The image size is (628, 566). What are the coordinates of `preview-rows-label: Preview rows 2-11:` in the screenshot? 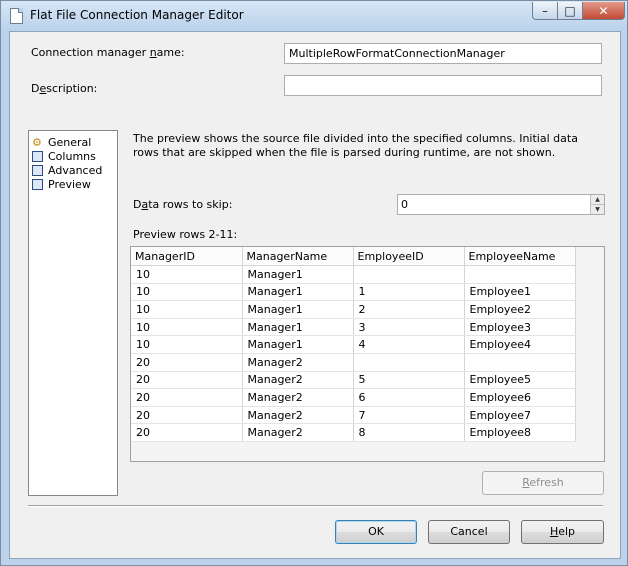 It's located at (185, 234).